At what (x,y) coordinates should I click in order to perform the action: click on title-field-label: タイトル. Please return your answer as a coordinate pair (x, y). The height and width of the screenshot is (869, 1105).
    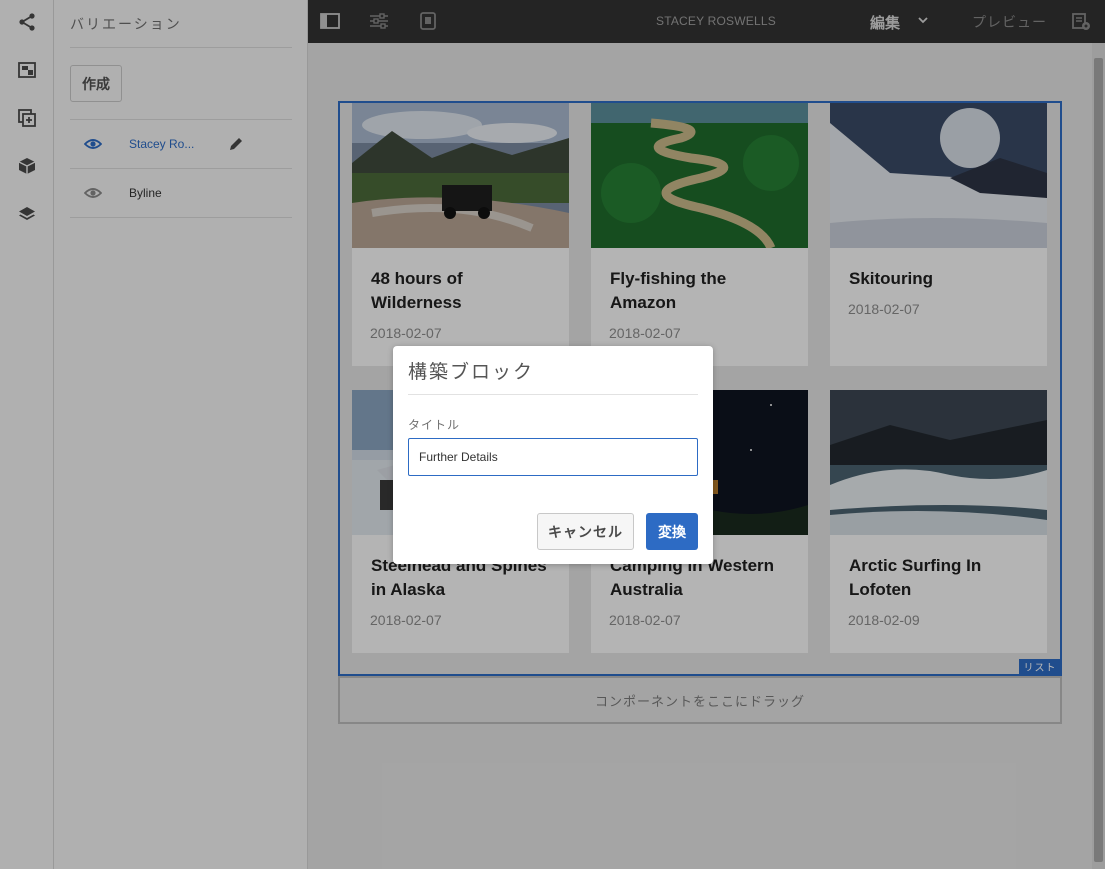
    Looking at the image, I should click on (434, 425).